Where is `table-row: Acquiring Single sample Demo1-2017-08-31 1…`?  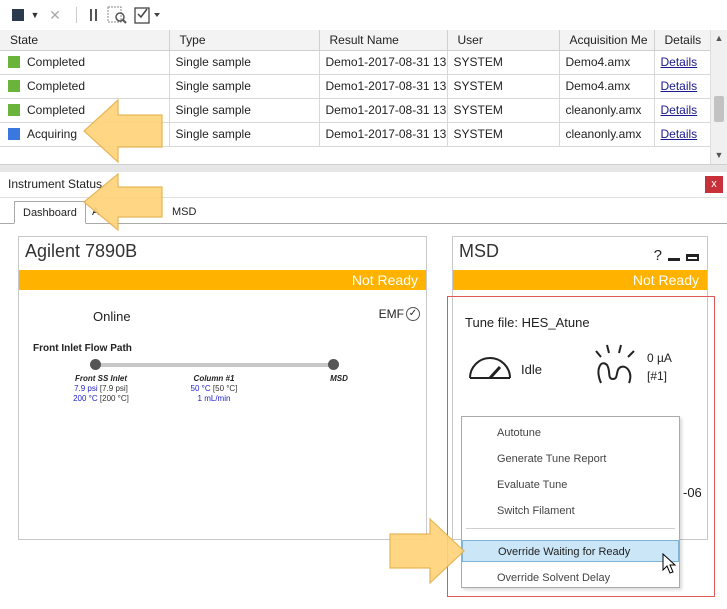
table-row: Acquiring Single sample Demo1-2017-08-31 1… is located at coordinates (355, 134).